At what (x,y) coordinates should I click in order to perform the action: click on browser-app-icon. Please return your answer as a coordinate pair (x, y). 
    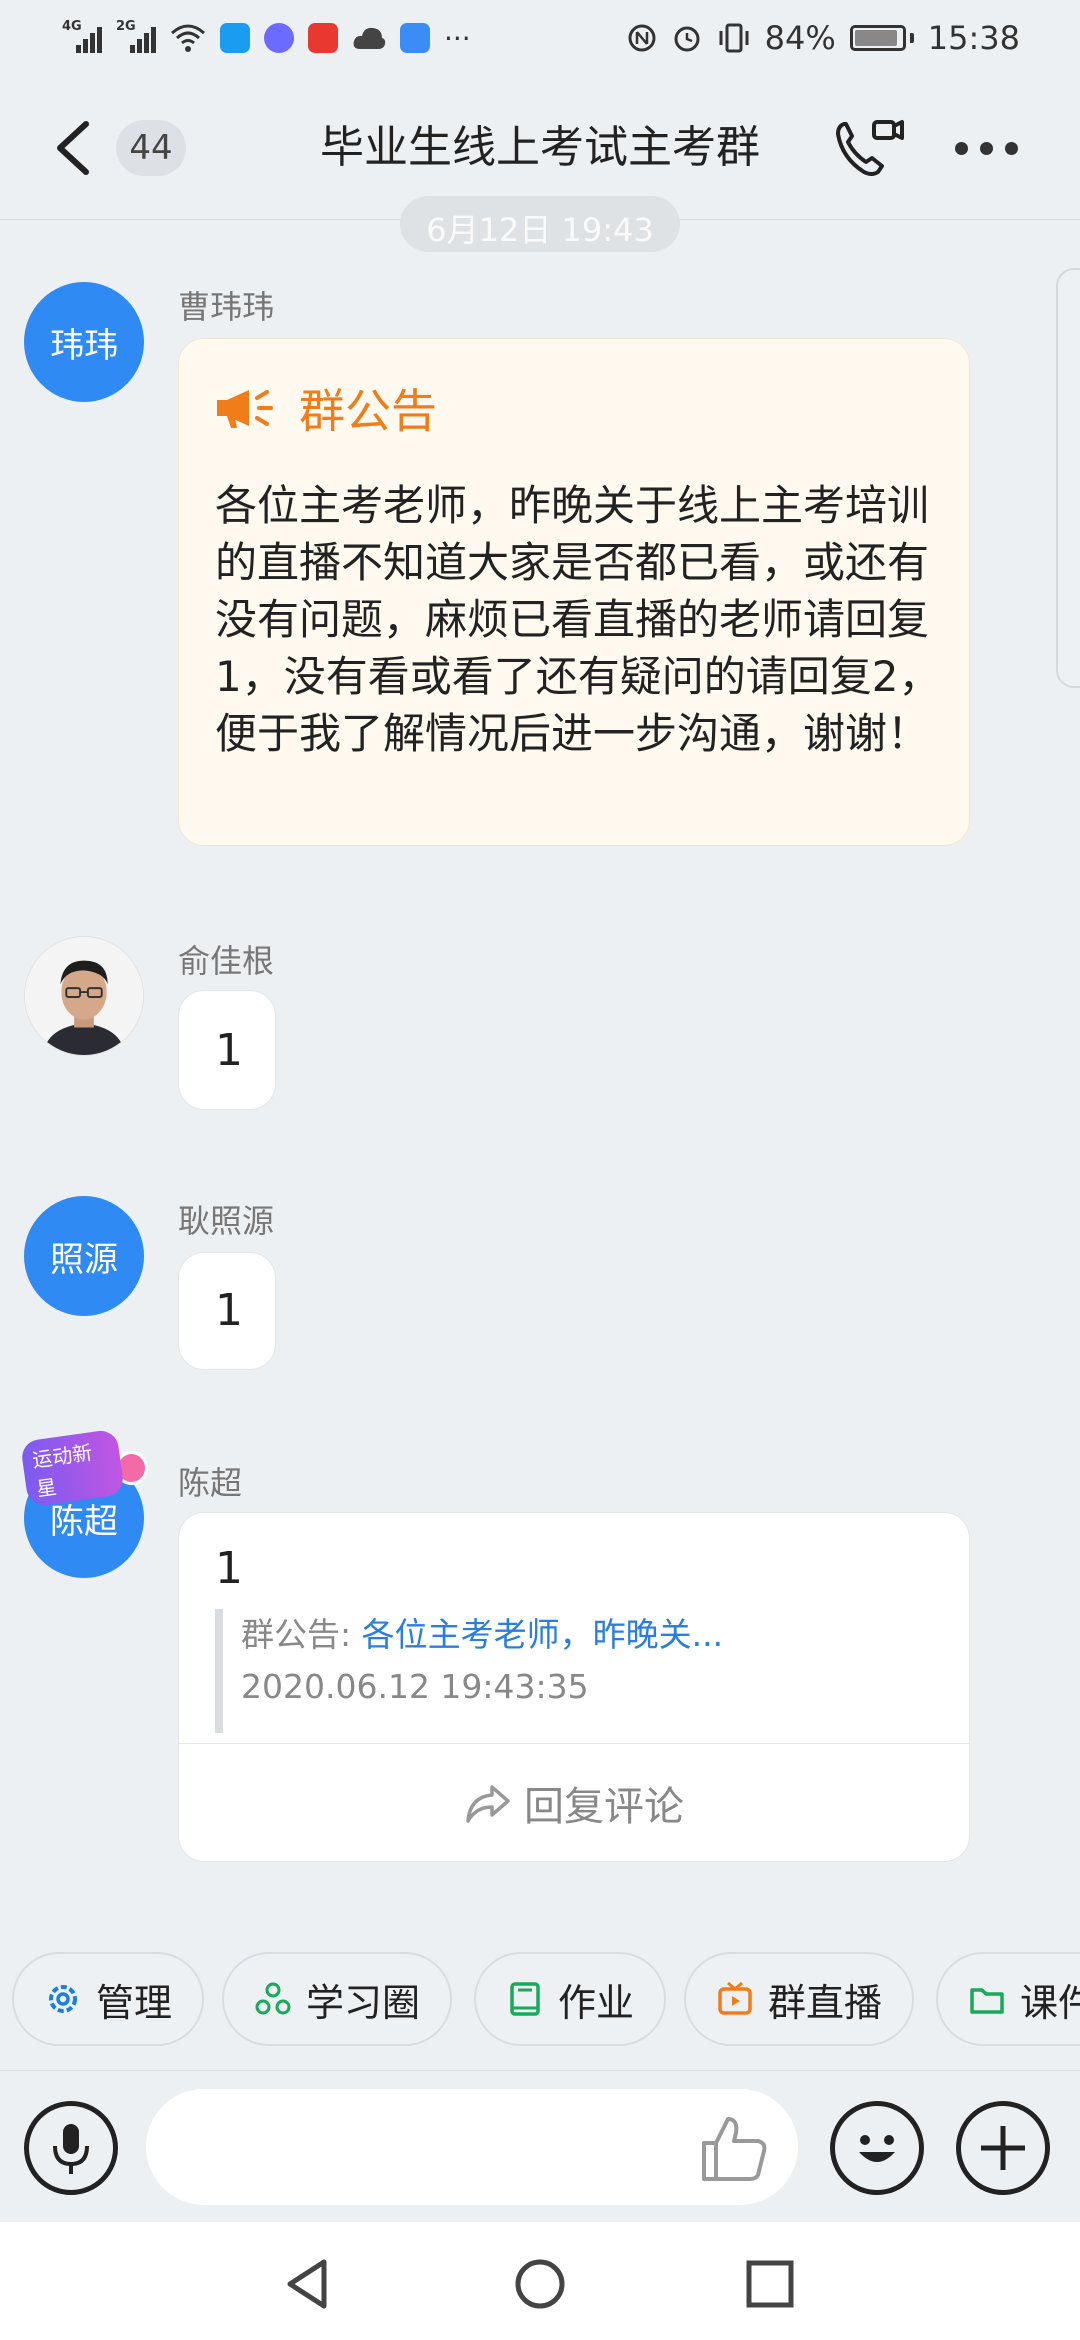
    Looking at the image, I should click on (235, 38).